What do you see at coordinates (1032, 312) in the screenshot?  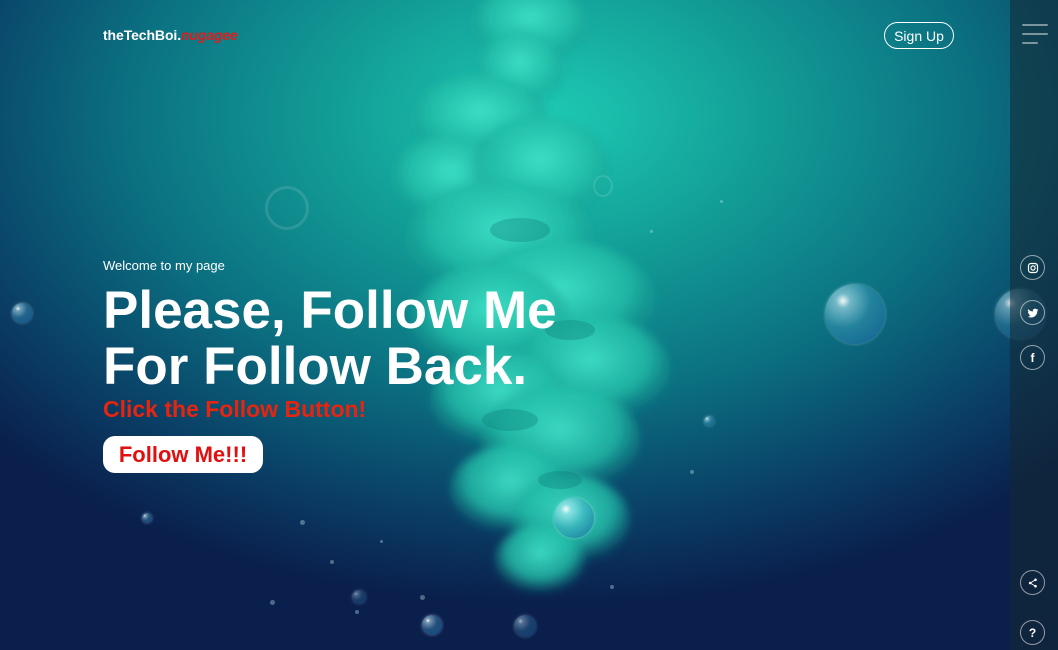 I see `twitter-icon` at bounding box center [1032, 312].